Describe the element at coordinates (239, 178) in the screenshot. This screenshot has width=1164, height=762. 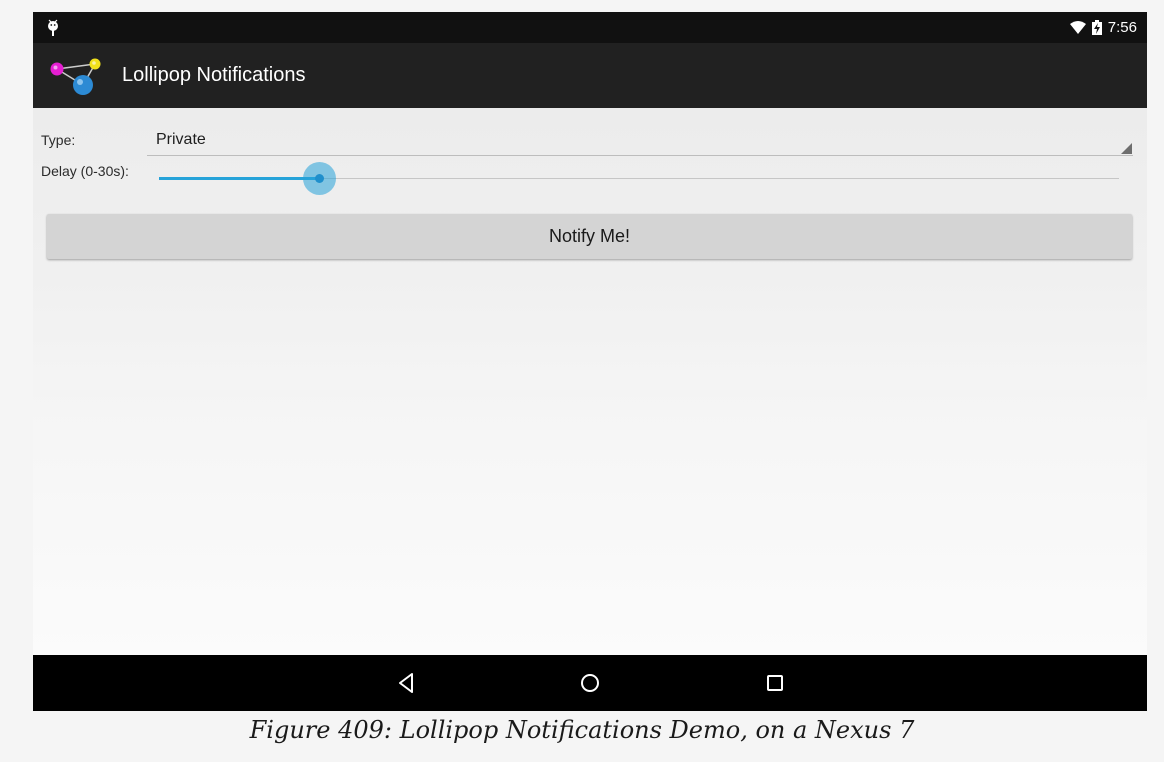
I see `slider-fill` at that location.